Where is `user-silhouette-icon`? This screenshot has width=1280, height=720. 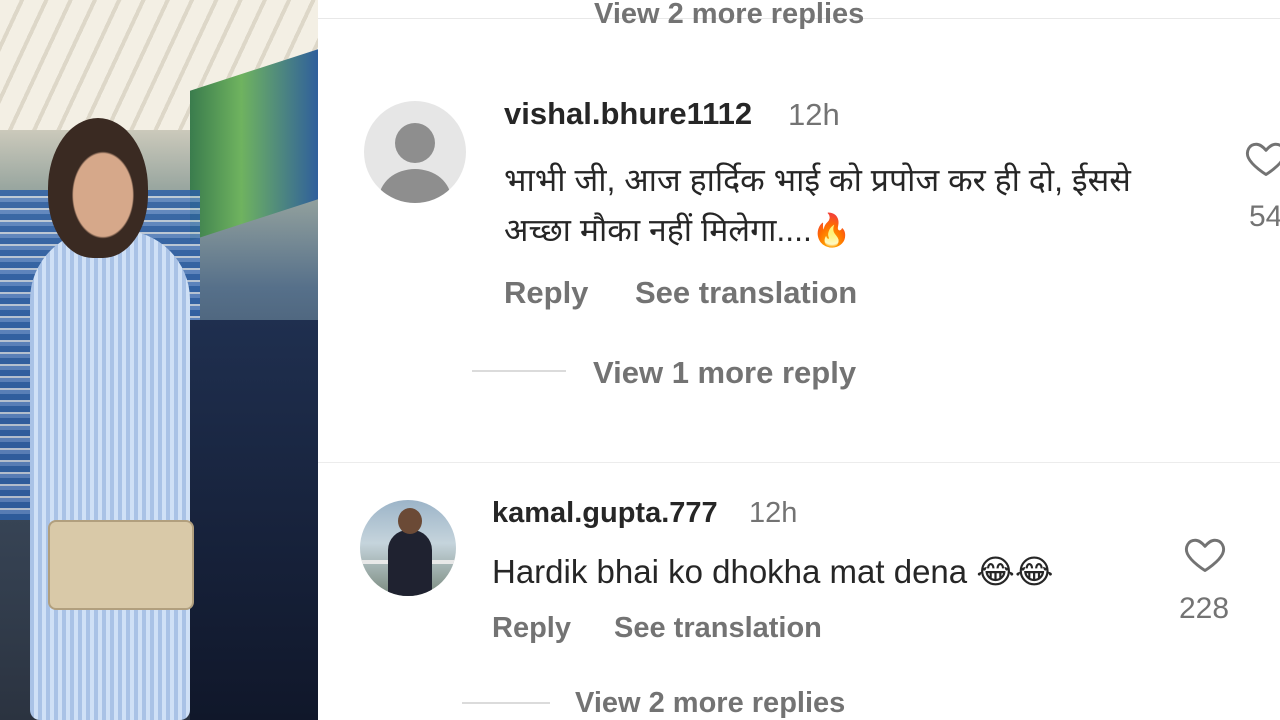 user-silhouette-icon is located at coordinates (415, 143).